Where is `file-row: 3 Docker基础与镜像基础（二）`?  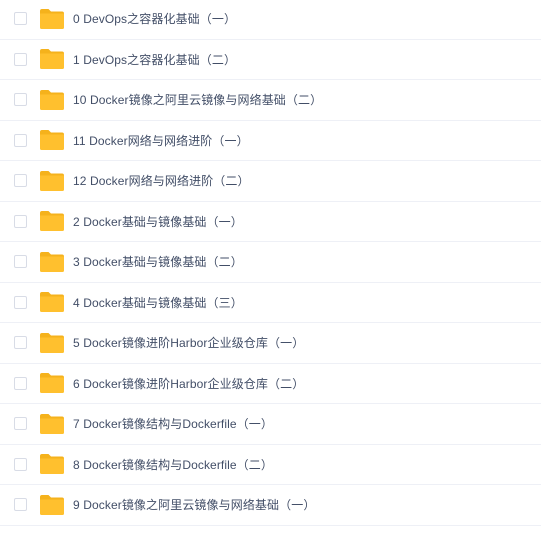
file-row: 3 Docker基础与镜像基础（二） is located at coordinates (270, 262).